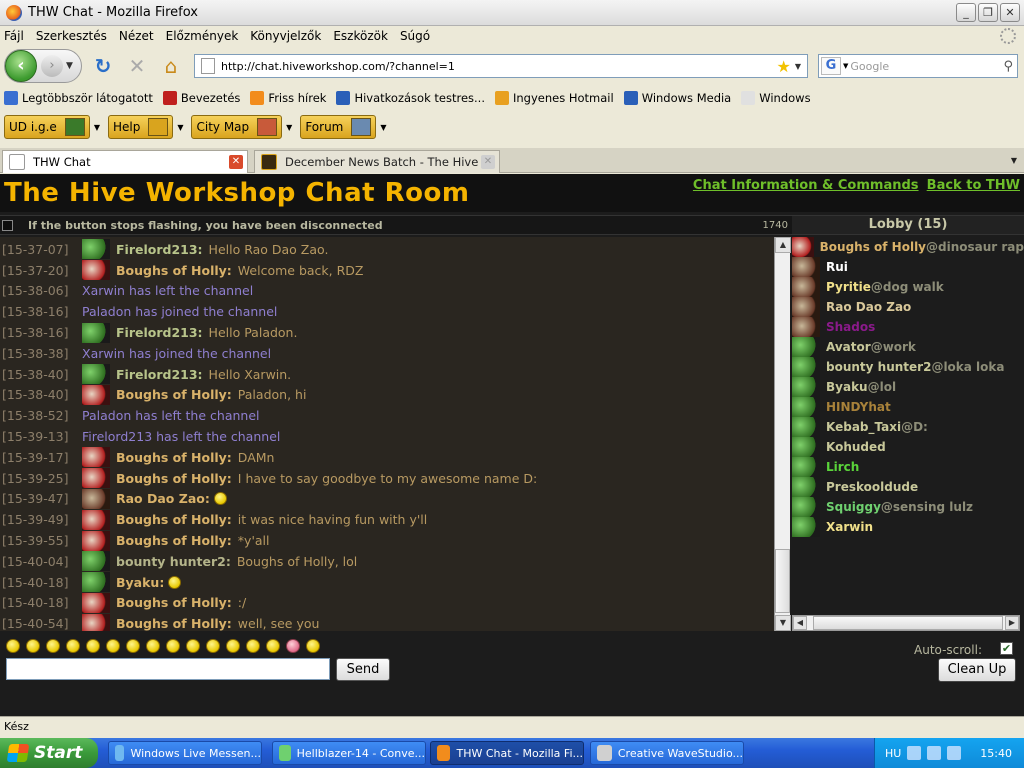 Image resolution: width=1024 pixels, height=768 pixels. Describe the element at coordinates (1010, 12) in the screenshot. I see `close-window-button: ✕` at that location.